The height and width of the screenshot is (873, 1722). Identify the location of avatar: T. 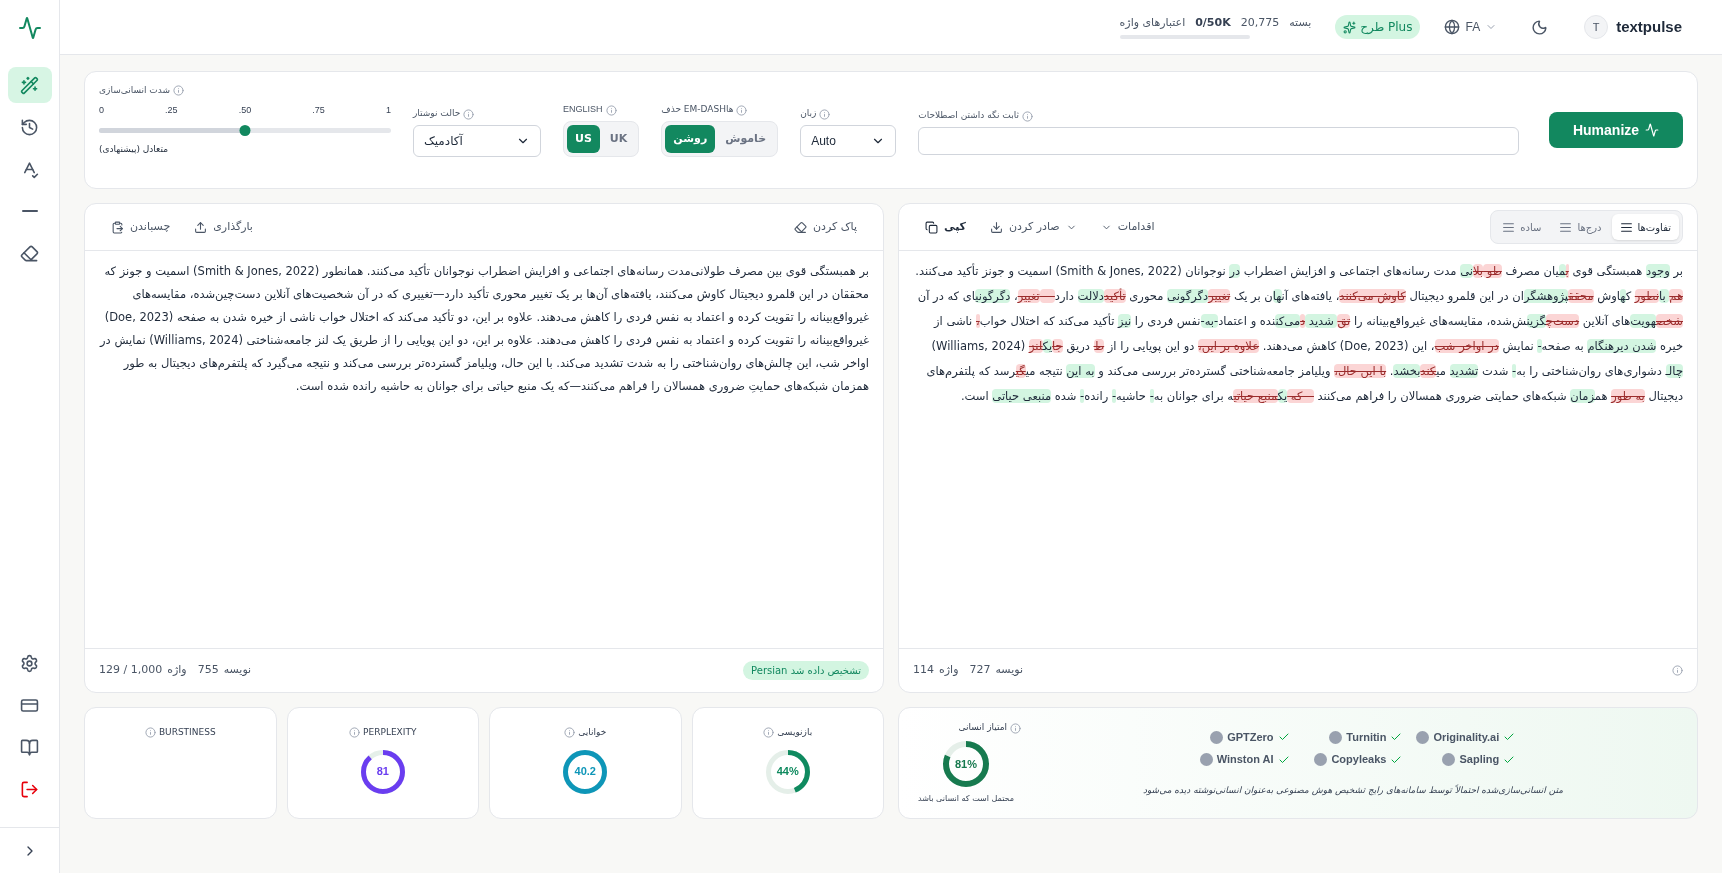
(1596, 27).